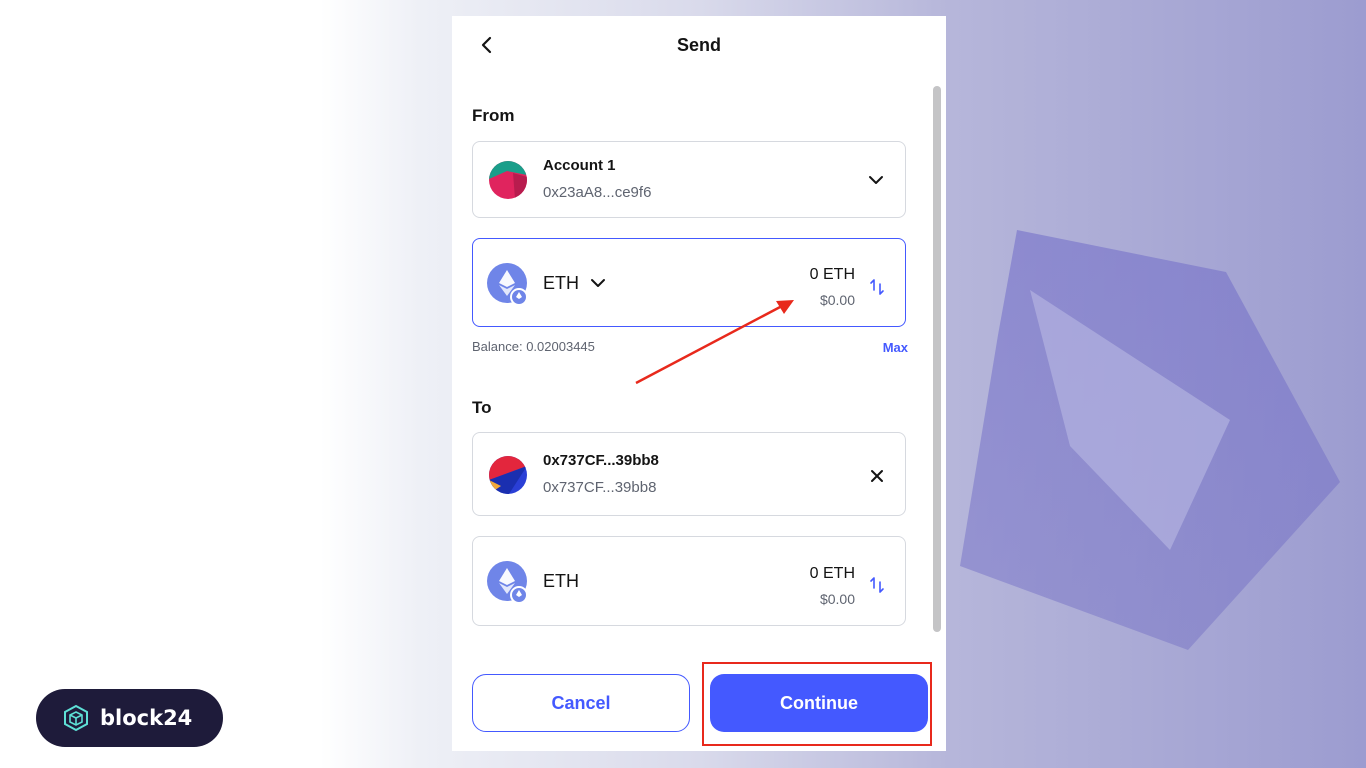 This screenshot has width=1366, height=768. What do you see at coordinates (837, 300) in the screenshot?
I see `from-fiat-value: $0.00` at bounding box center [837, 300].